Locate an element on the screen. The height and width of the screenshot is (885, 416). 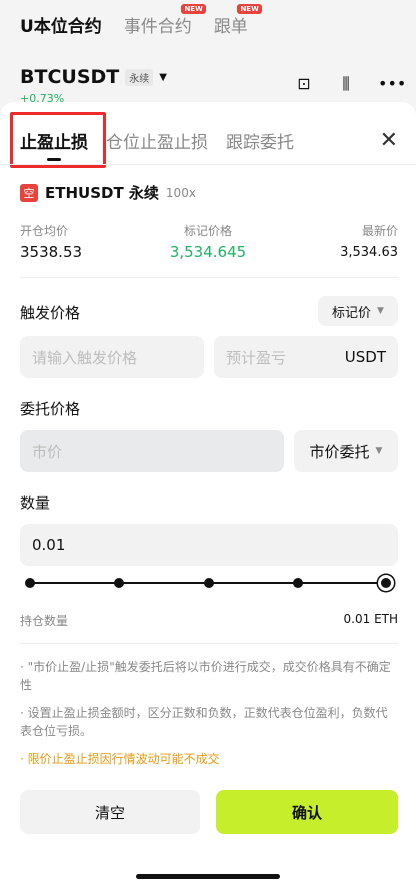
tab-trailing-order: 跟踪委托 is located at coordinates (260, 140).